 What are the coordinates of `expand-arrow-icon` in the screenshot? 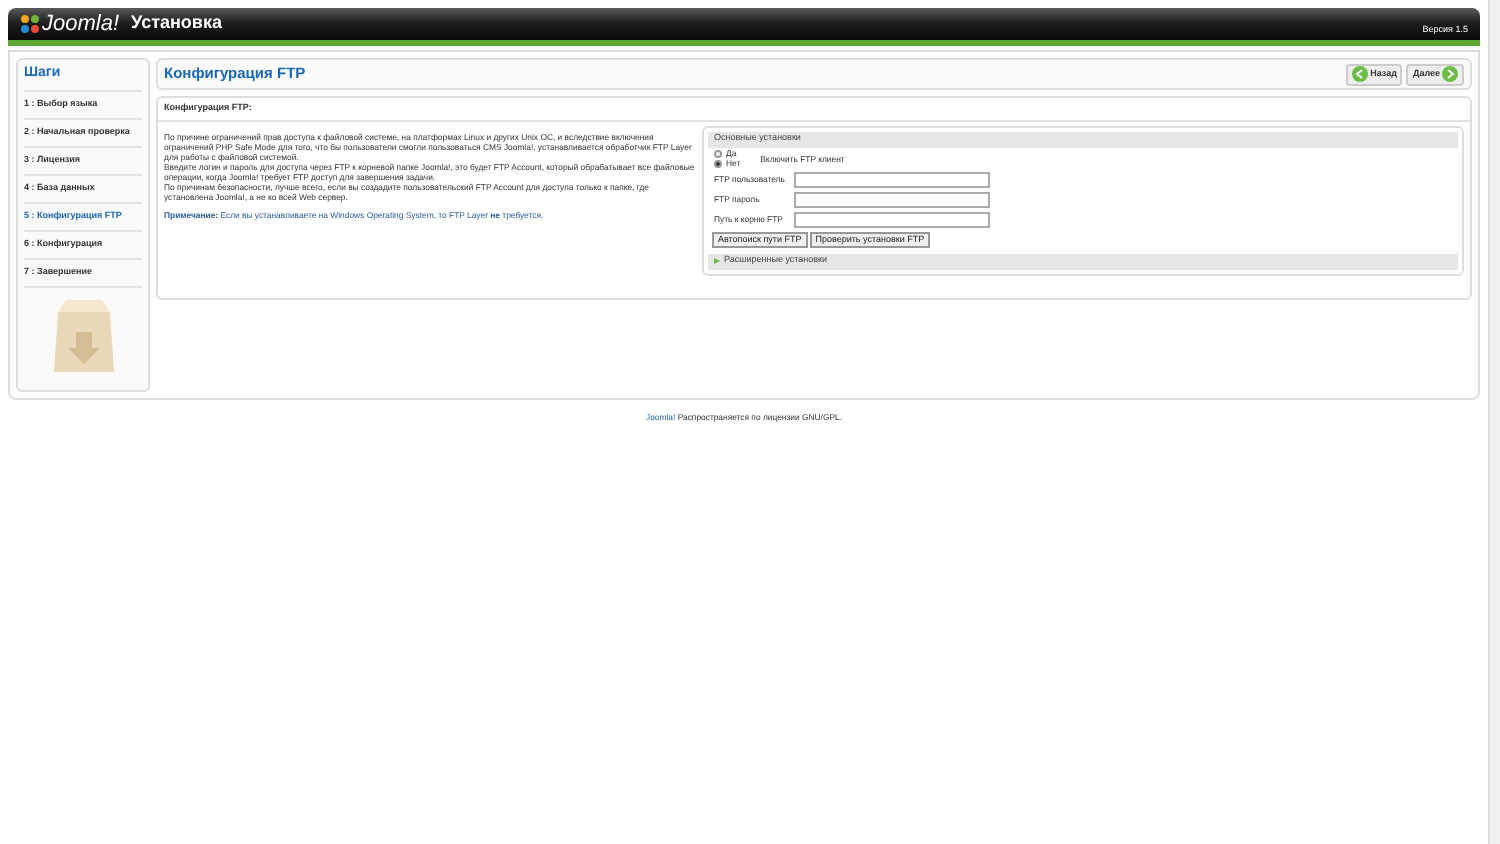 It's located at (717, 261).